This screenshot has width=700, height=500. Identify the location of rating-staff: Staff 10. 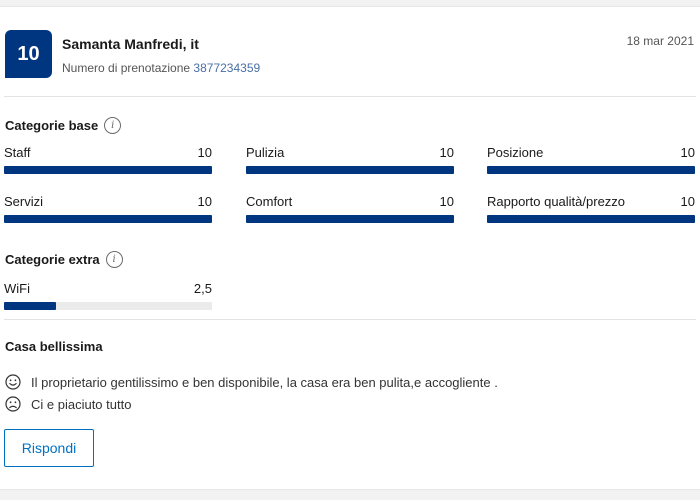
(108, 163).